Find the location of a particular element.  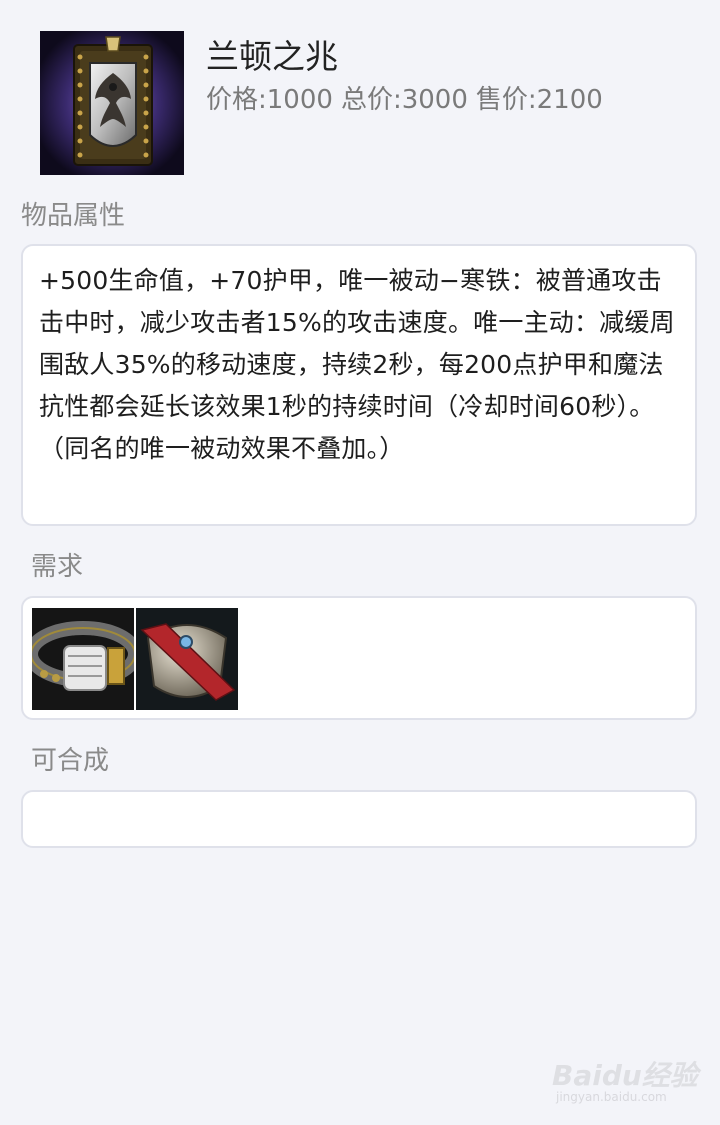

sell-price-value: 售价:2100 is located at coordinates (539, 100).